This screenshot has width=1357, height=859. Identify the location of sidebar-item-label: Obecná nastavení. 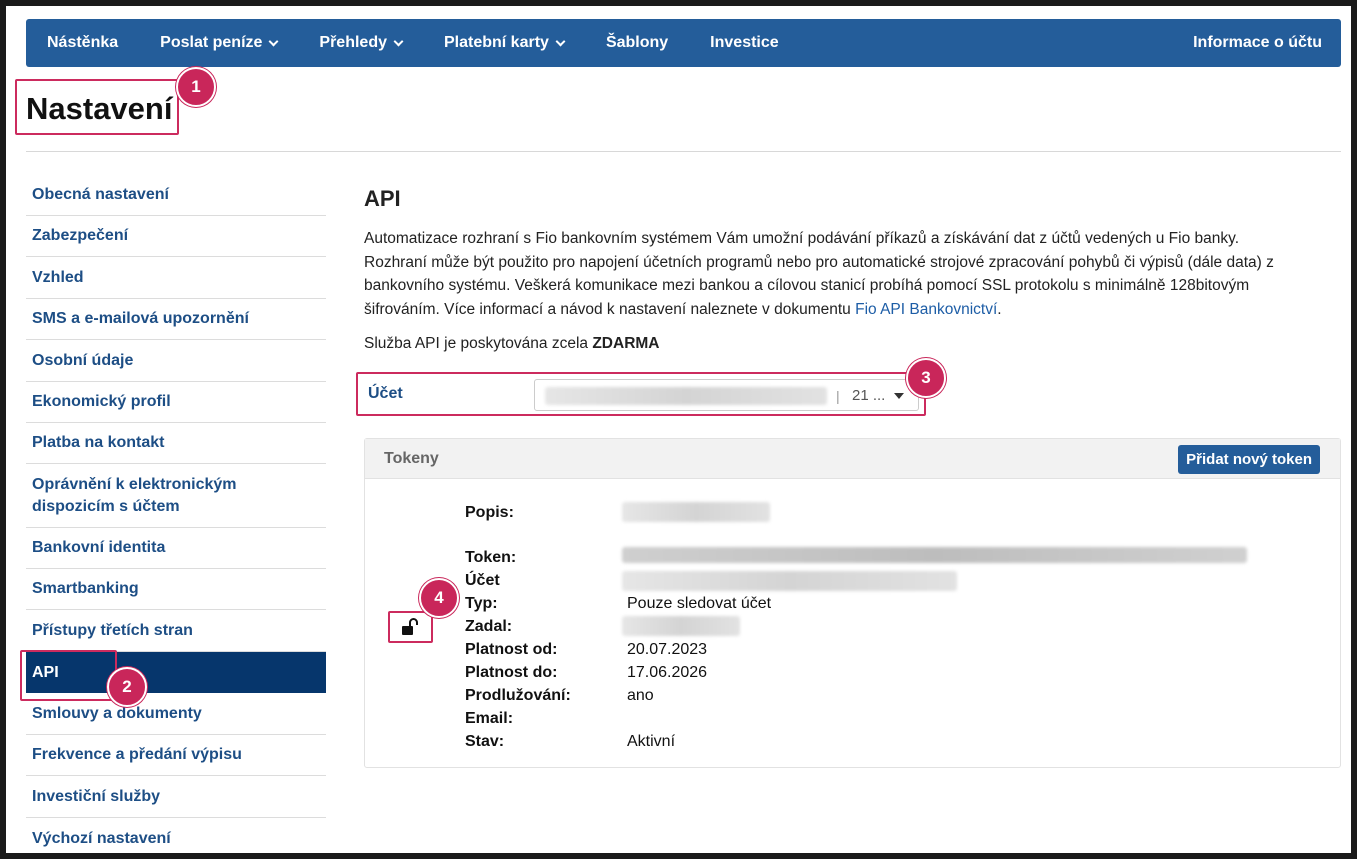
(100, 194).